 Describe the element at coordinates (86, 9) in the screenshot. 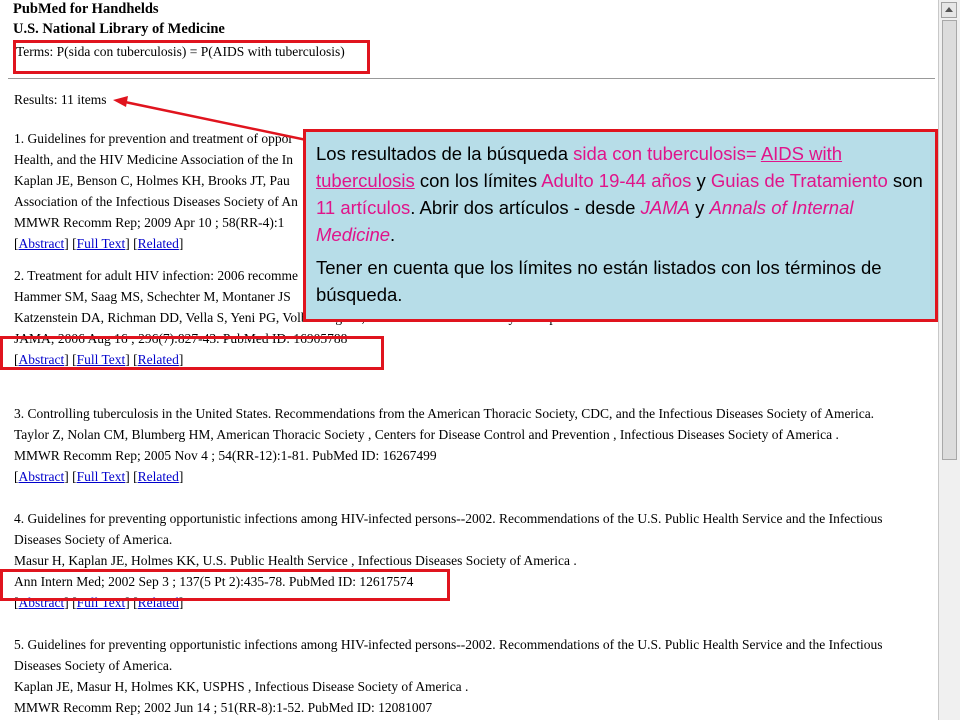

I see `app-title: PubMed for Handhelds` at that location.